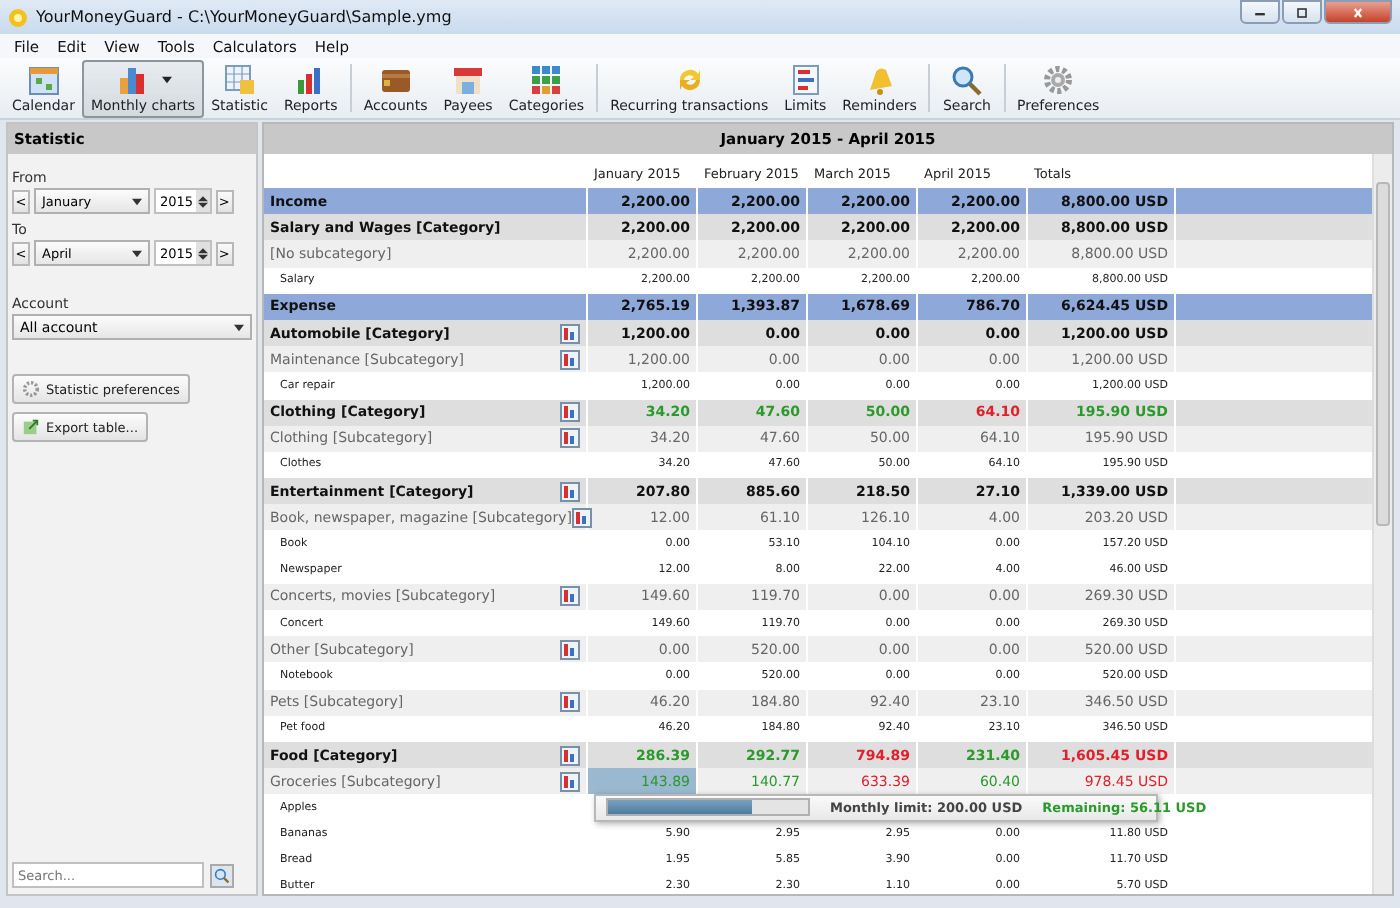 The width and height of the screenshot is (1400, 908). I want to click on export-icon, so click(31, 427).